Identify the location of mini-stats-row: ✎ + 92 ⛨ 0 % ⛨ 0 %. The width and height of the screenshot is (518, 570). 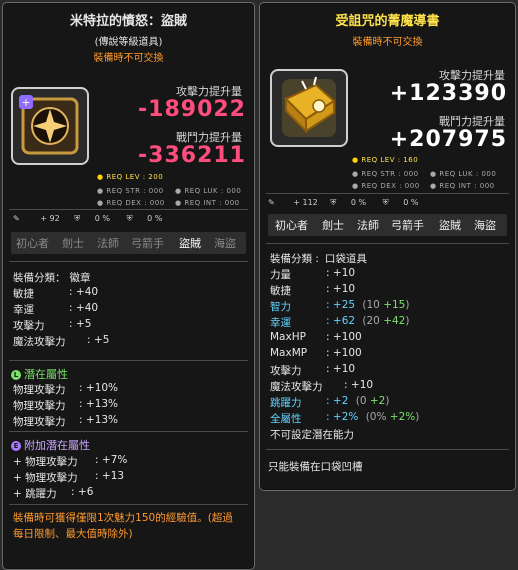
(88, 218).